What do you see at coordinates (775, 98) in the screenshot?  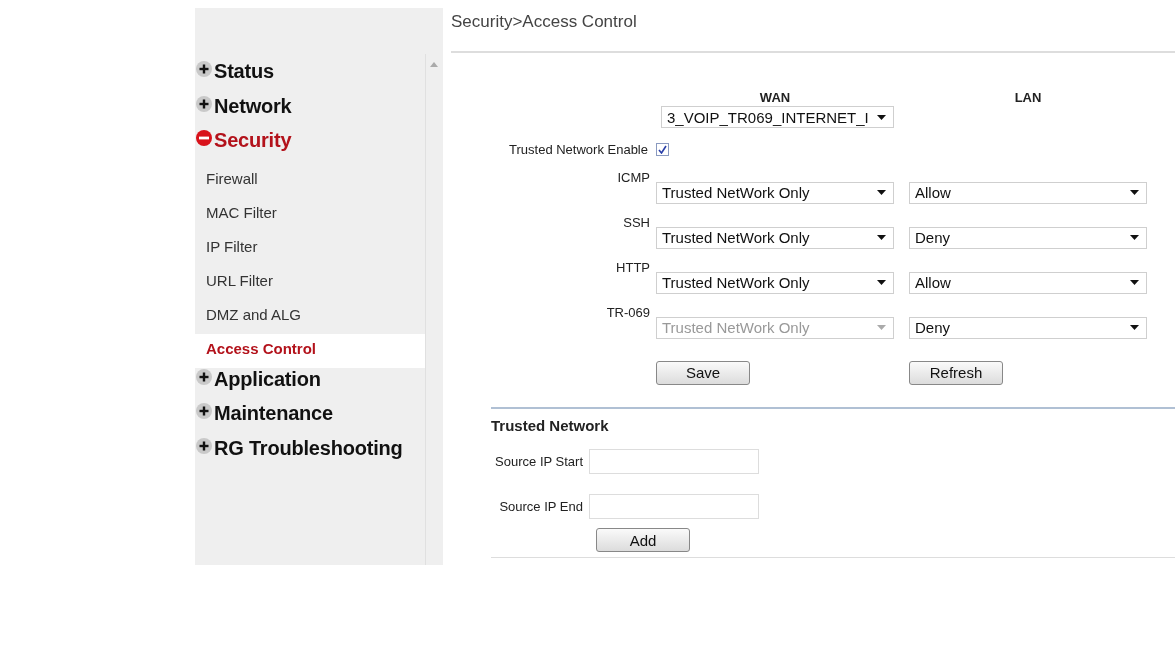 I see `column-header: WAN` at bounding box center [775, 98].